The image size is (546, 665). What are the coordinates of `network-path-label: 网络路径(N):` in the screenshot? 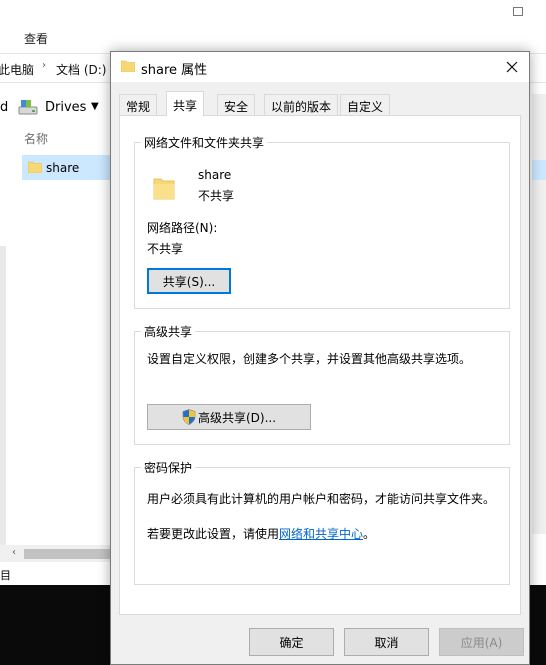 It's located at (182, 228).